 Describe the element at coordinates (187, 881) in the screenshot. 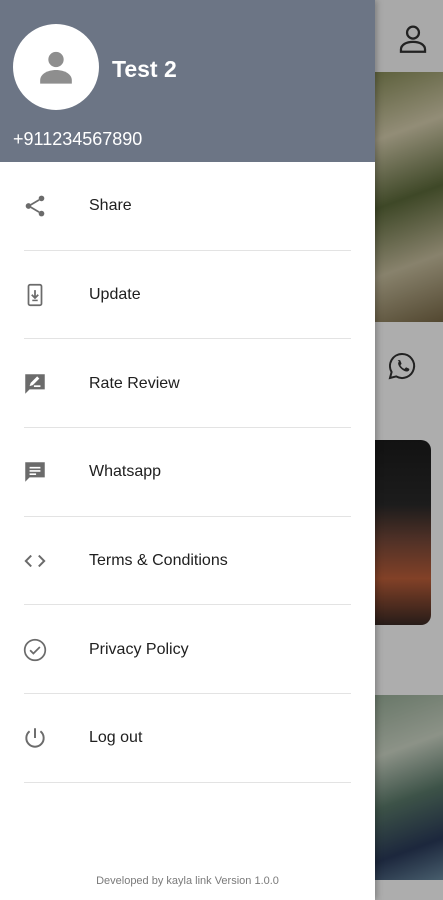

I see `footer-version-text: Developed by kayla link Version 1.0.0` at that location.